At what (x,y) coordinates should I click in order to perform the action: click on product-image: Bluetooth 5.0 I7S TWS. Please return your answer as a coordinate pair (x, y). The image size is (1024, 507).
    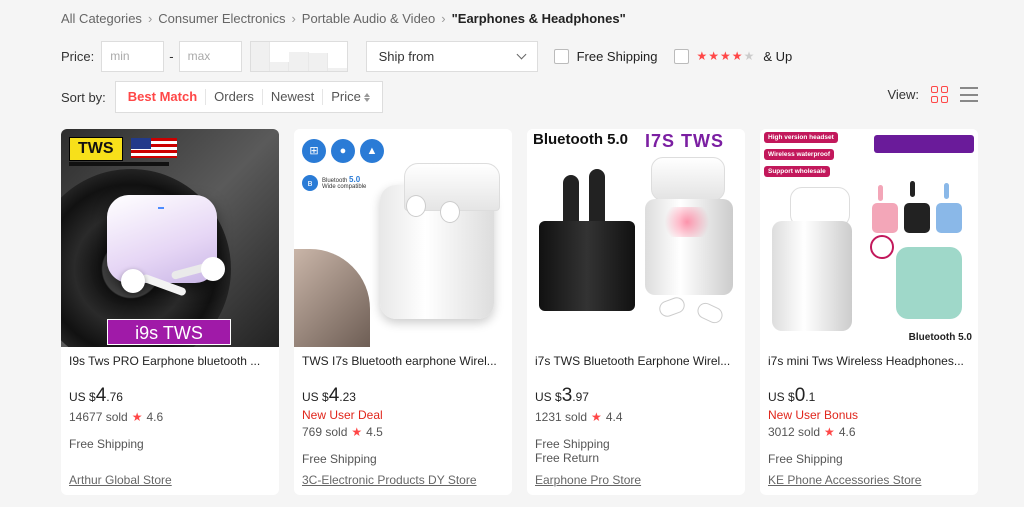
    Looking at the image, I should click on (636, 238).